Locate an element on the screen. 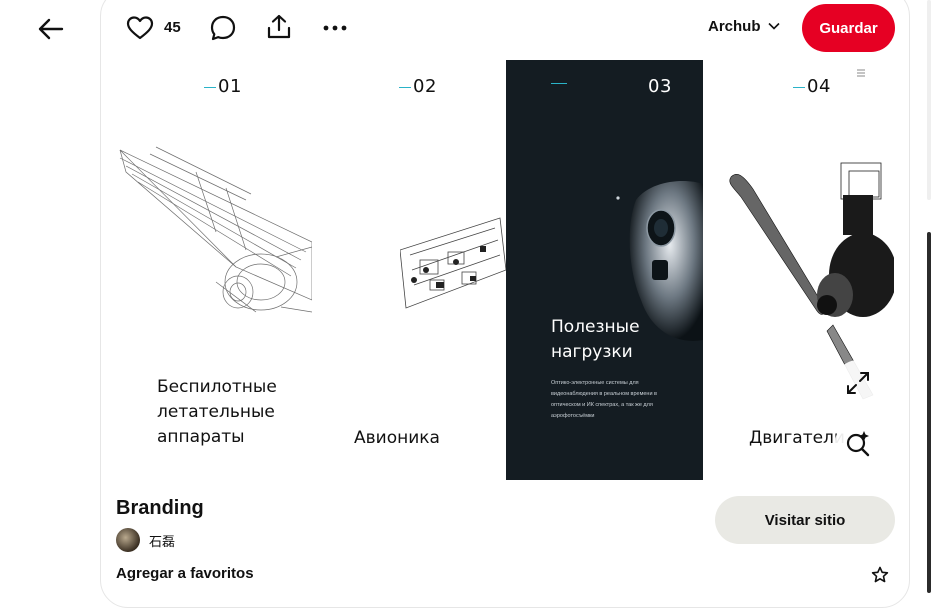 The width and height of the screenshot is (932, 608). author-link: 石磊 is located at coordinates (145, 540).